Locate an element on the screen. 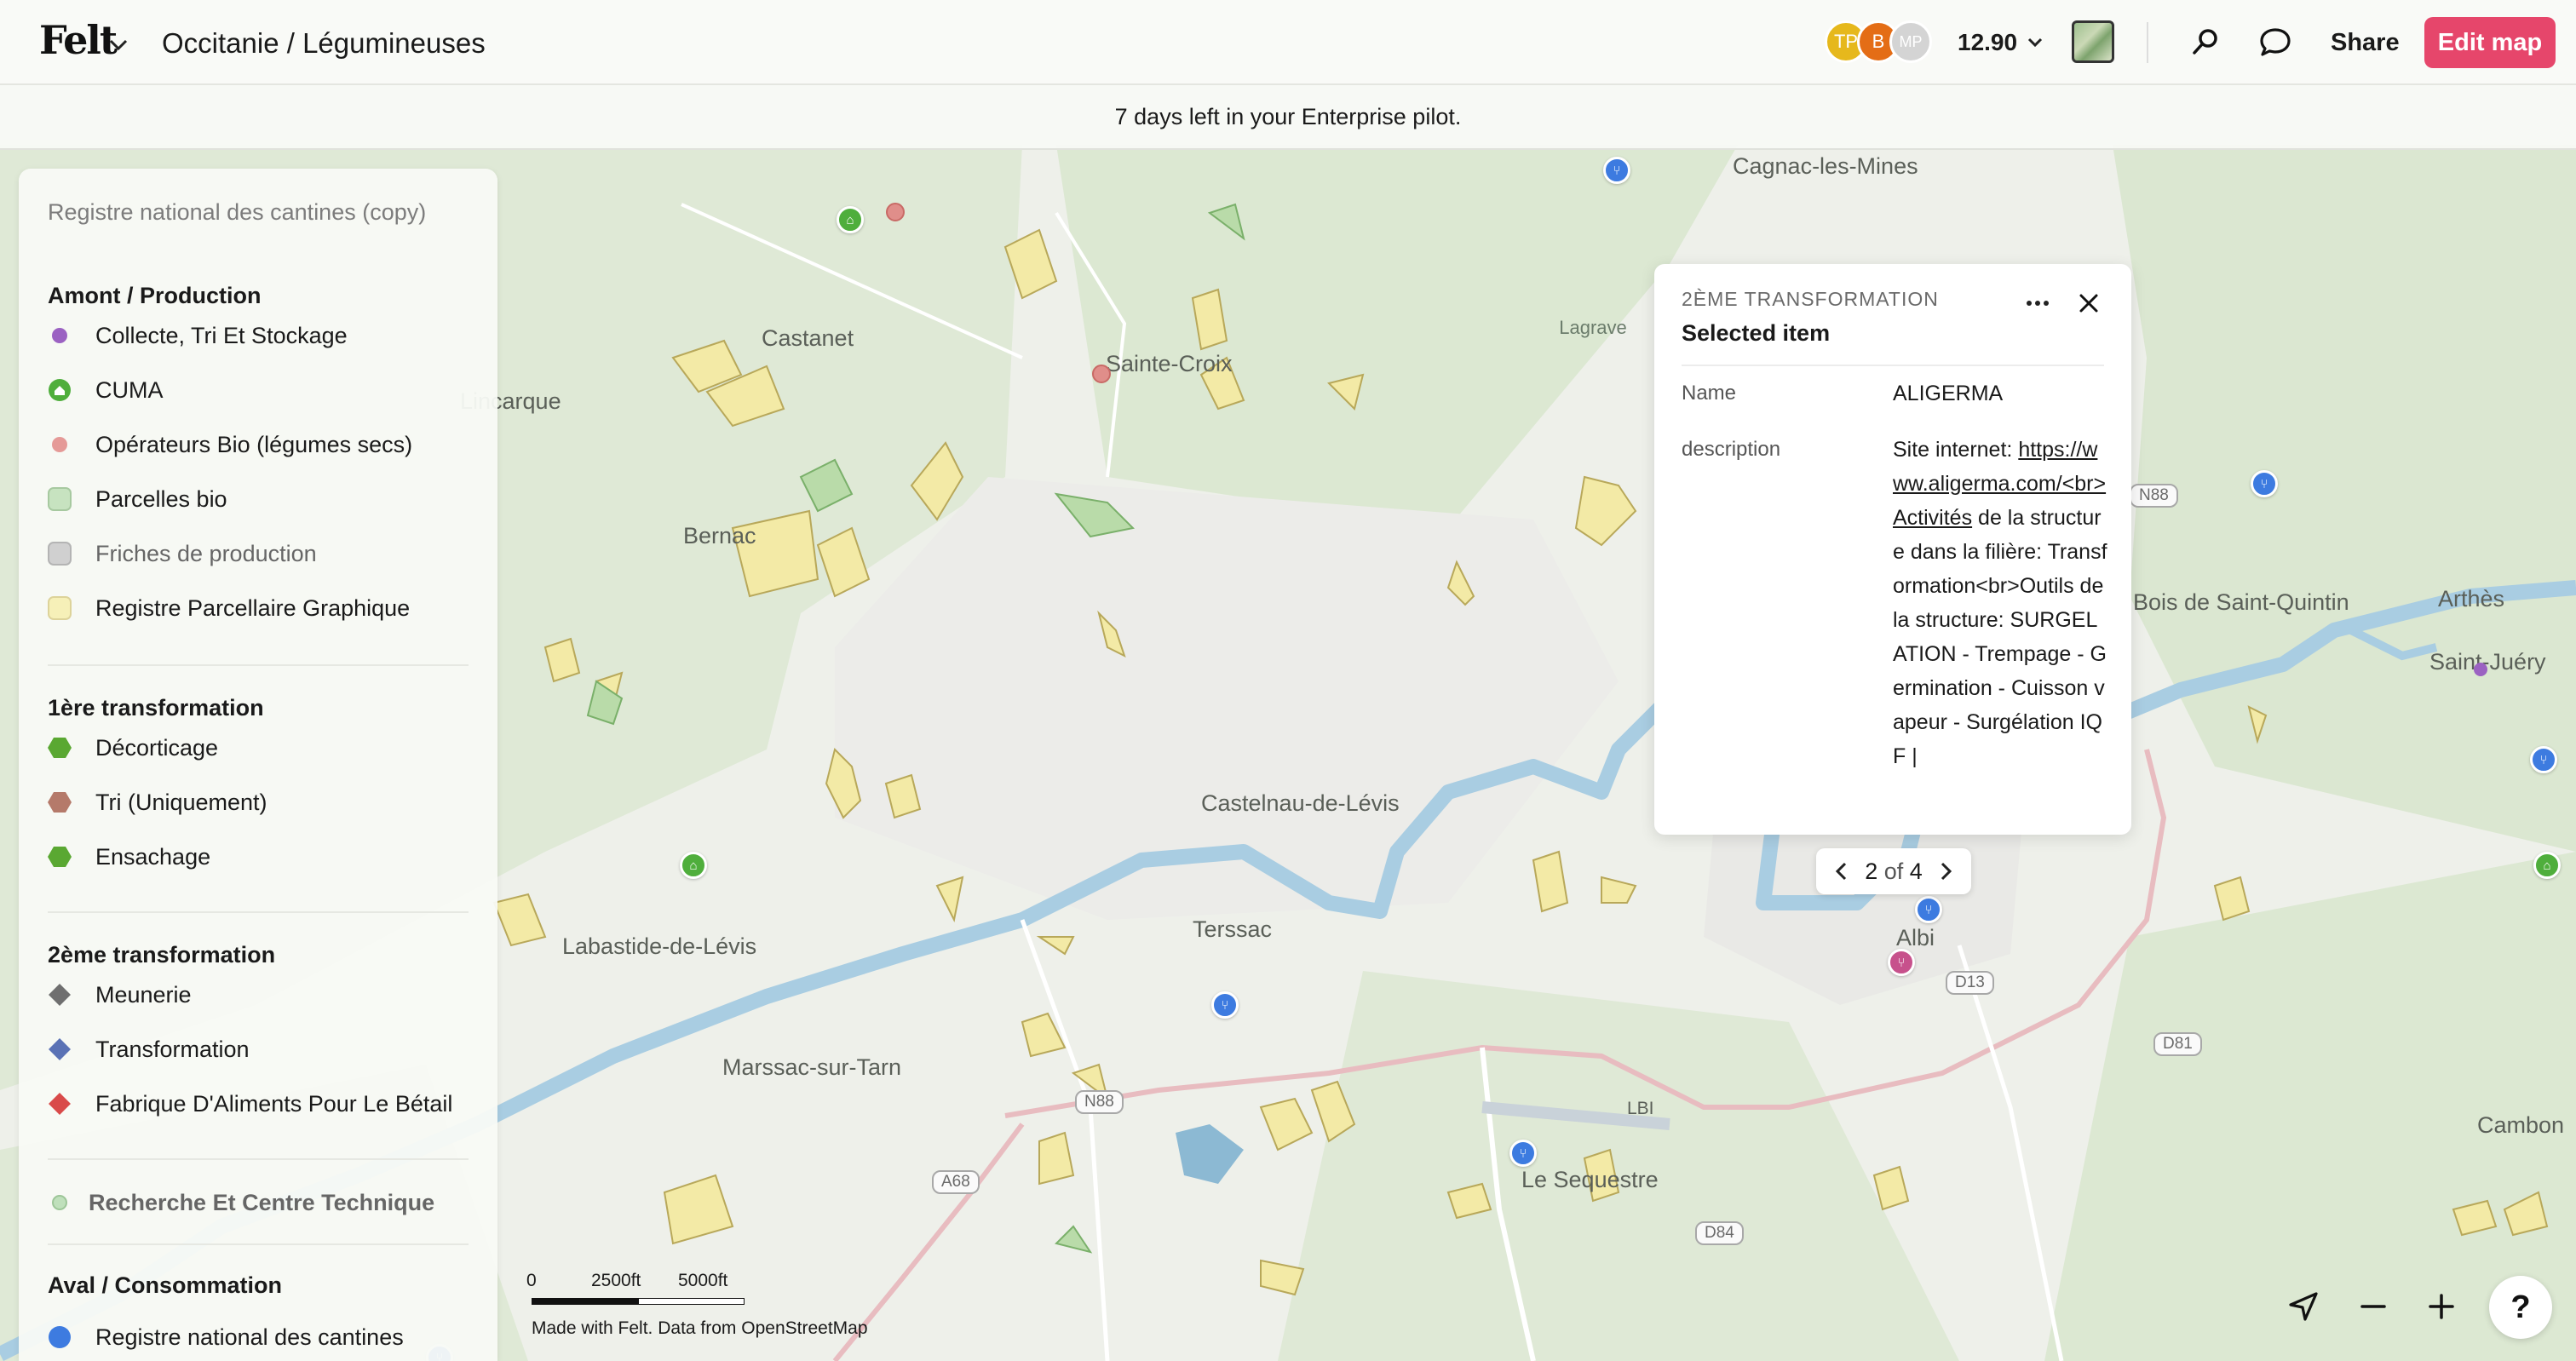  legend-item: Opérateurs Bio (légumes secs) is located at coordinates (230, 445).